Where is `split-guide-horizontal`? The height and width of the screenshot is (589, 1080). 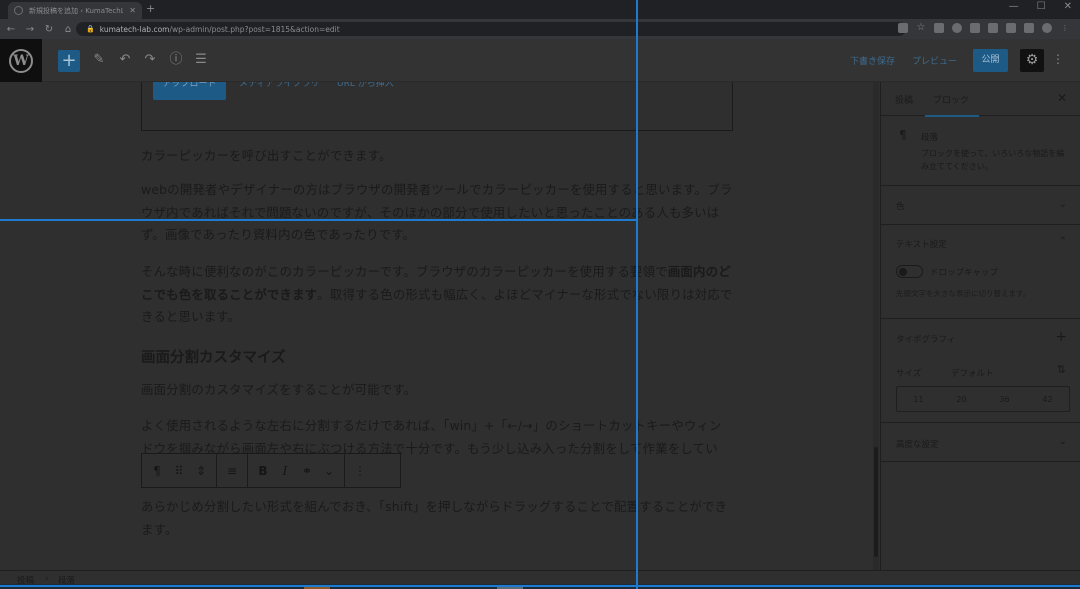 split-guide-horizontal is located at coordinates (318, 220).